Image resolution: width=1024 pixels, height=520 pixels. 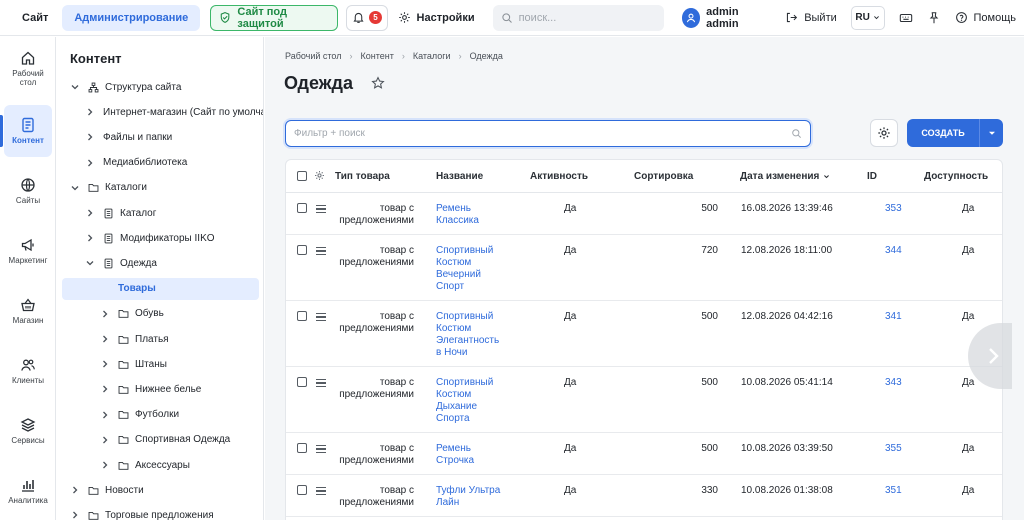 What do you see at coordinates (893, 382) in the screenshot?
I see `cell-id-link: 343` at bounding box center [893, 382].